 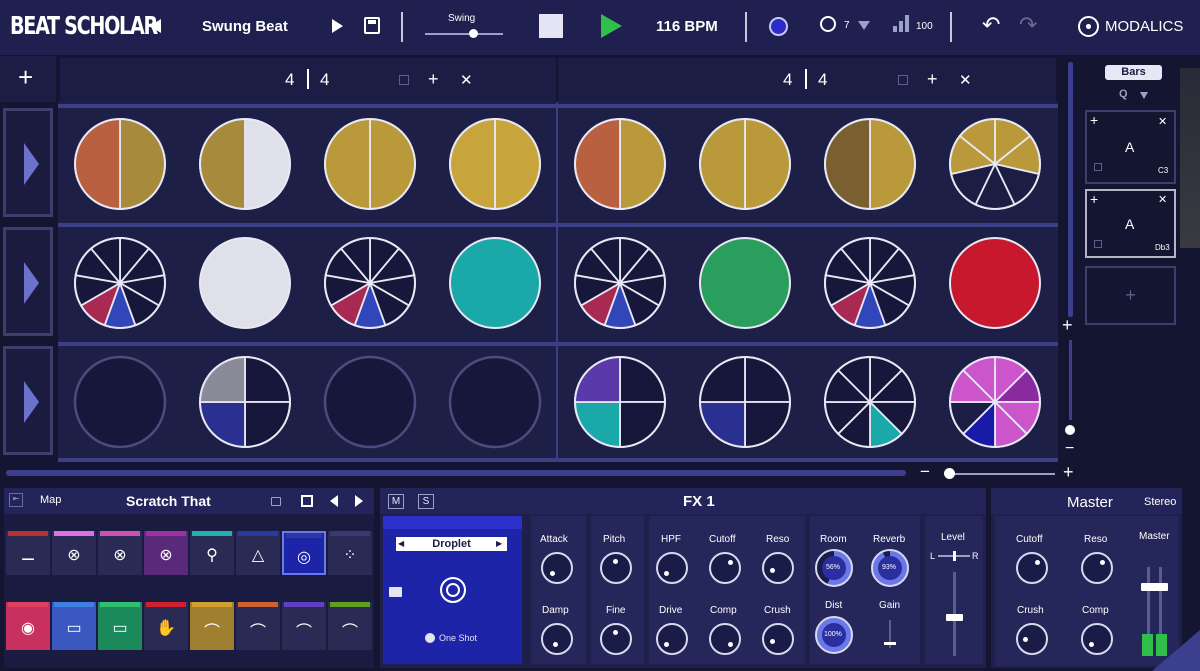 I want to click on fine-knob, so click(x=616, y=639).